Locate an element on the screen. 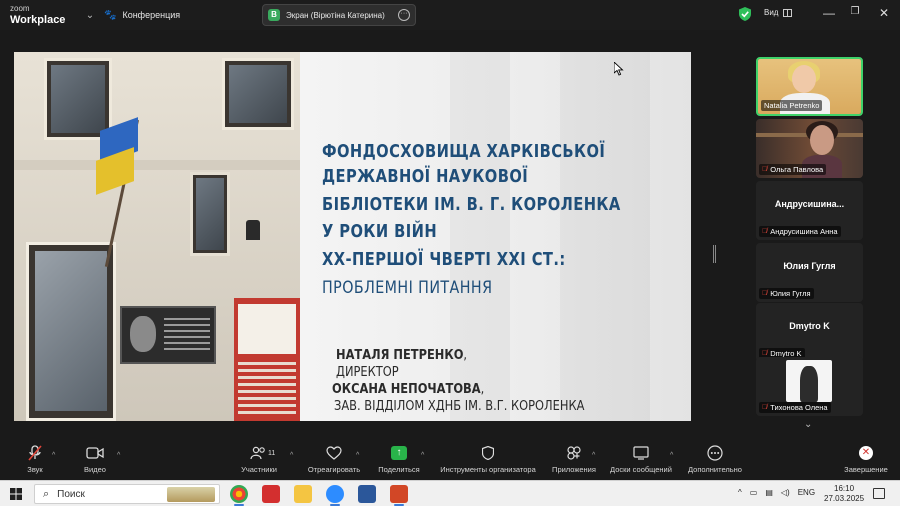 The width and height of the screenshot is (900, 506). participant-name: Тихонова Олена is located at coordinates (799, 407).